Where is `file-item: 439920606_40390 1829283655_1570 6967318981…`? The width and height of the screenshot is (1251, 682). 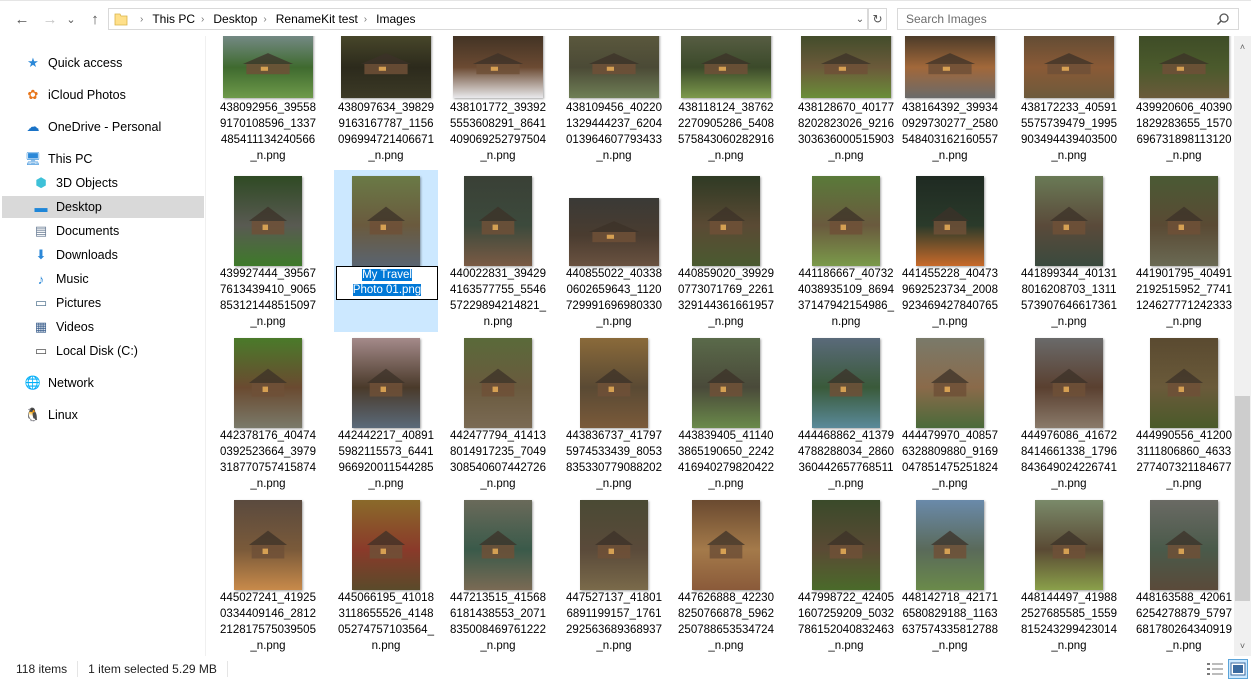
file-item: 439920606_40390 1829283655_1570 6967318981… is located at coordinates (1182, 114).